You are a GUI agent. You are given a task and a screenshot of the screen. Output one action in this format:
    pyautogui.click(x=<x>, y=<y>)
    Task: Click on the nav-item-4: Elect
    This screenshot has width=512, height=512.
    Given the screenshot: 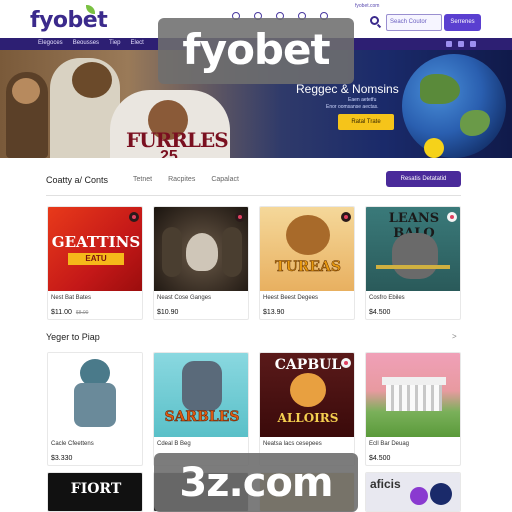 What is the action you would take?
    pyautogui.click(x=137, y=43)
    